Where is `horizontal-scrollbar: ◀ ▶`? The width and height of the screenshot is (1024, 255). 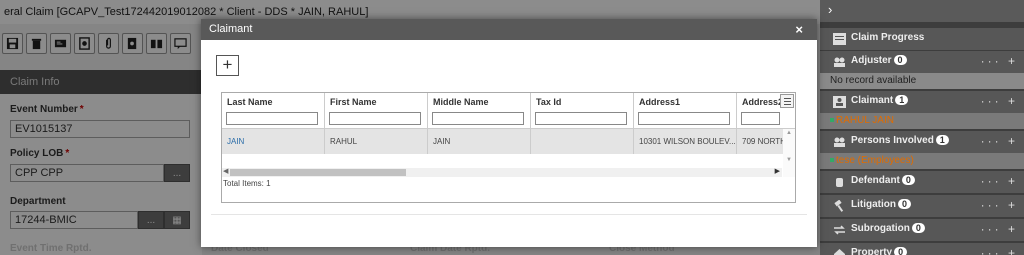 horizontal-scrollbar: ◀ ▶ is located at coordinates (502, 172).